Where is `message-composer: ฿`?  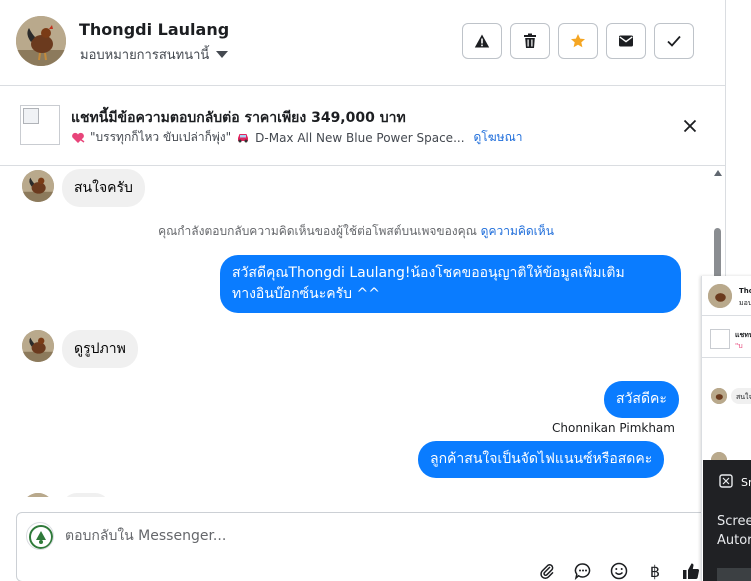
message-composer: ฿ is located at coordinates (366, 546).